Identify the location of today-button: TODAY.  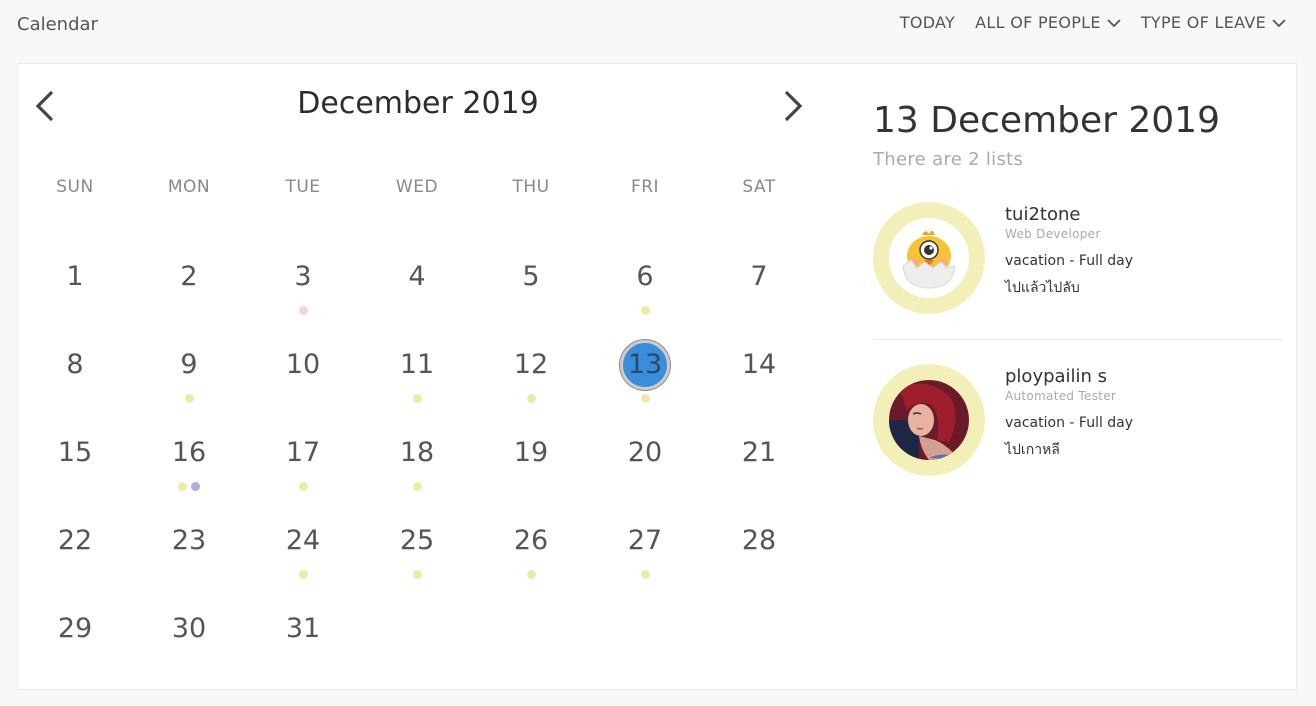
(927, 22).